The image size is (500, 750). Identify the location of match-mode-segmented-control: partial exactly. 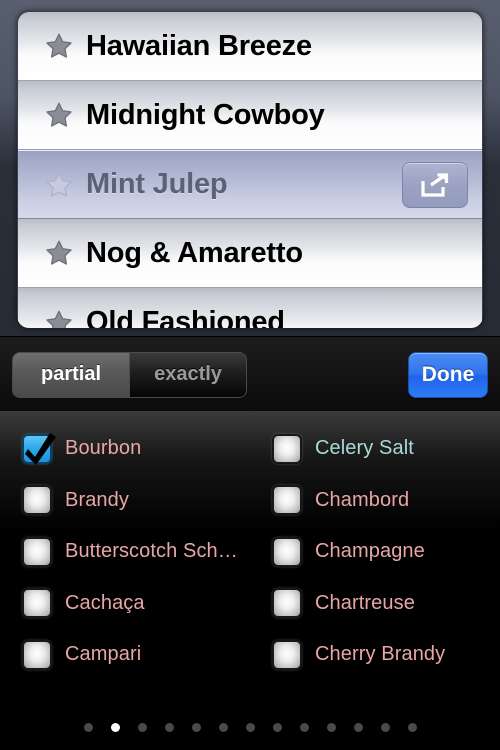
(129, 374).